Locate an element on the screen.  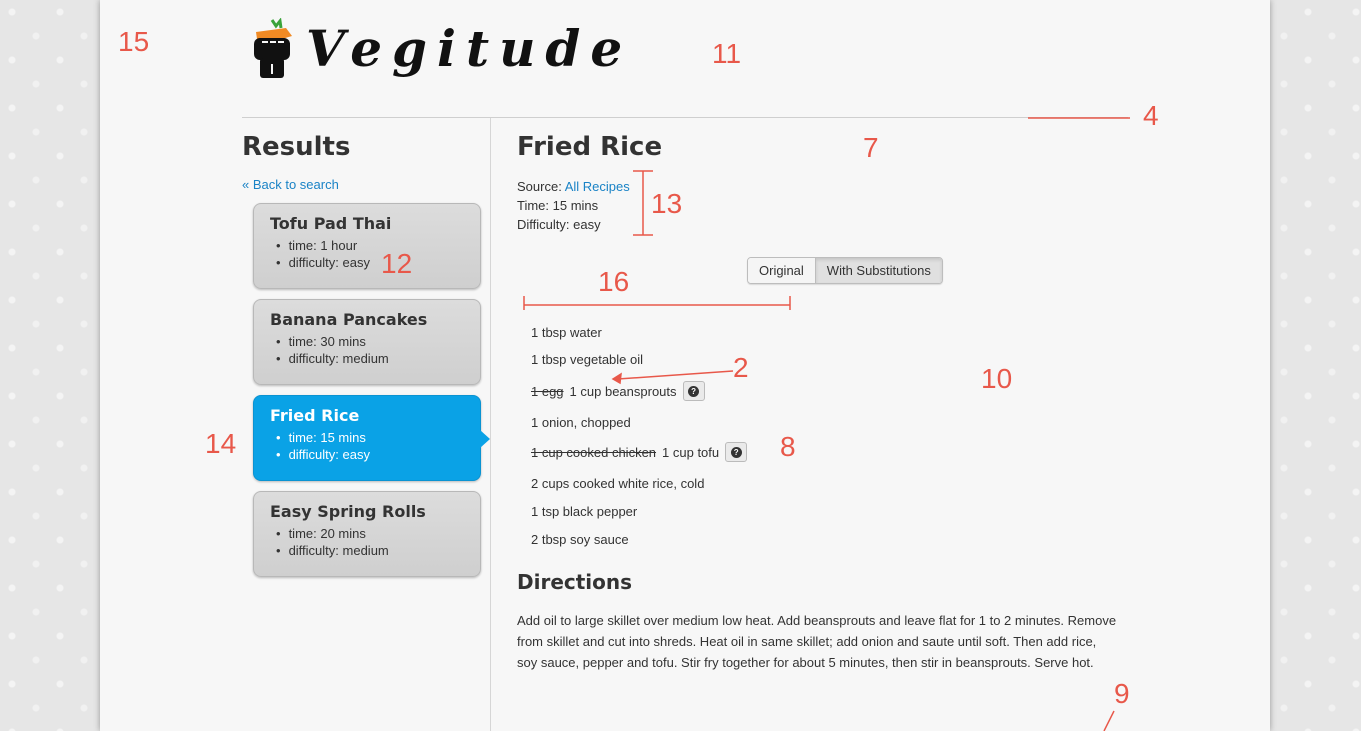
recipe-card-title: Fried Rice is located at coordinates (315, 415).